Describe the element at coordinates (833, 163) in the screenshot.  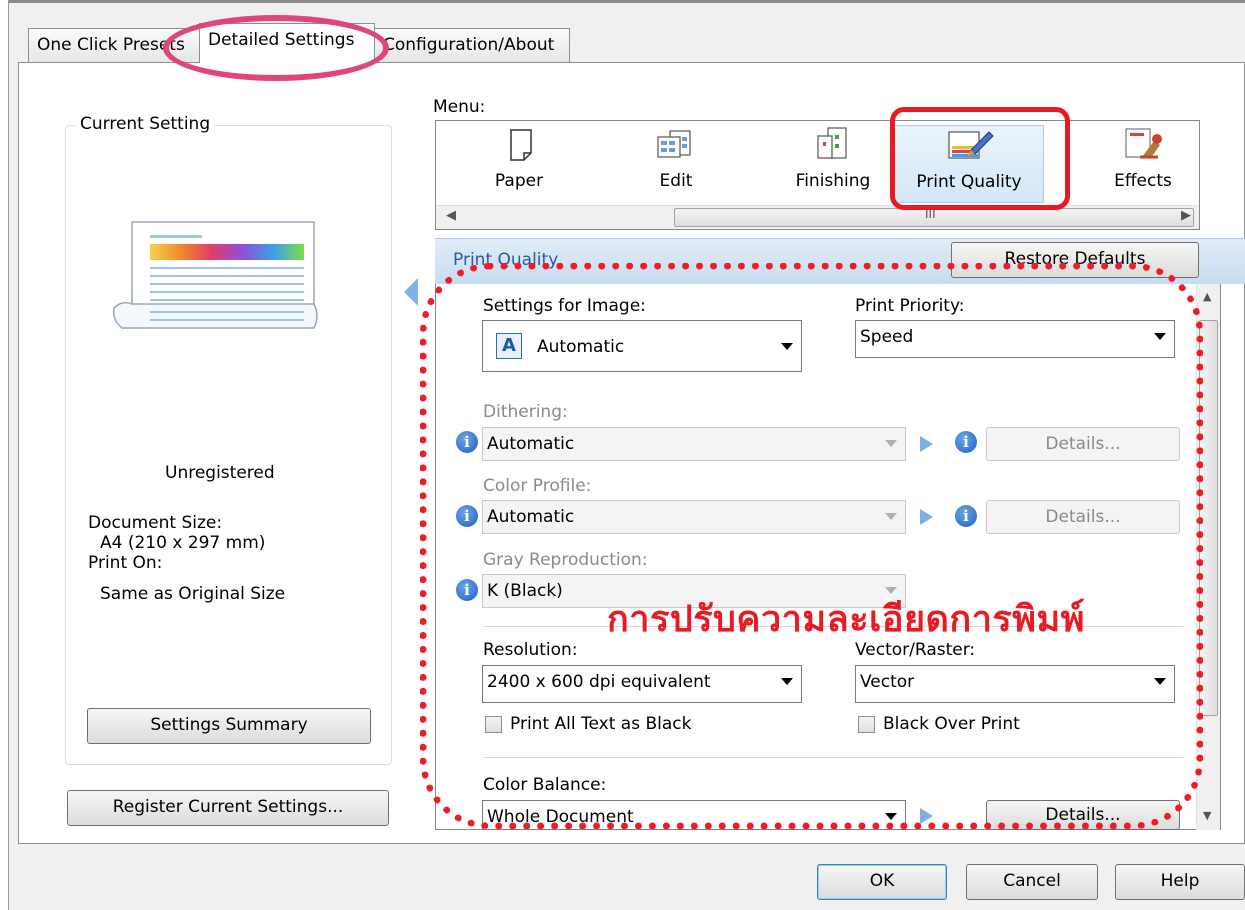
I see `menu-item-finishing: Finishing` at that location.